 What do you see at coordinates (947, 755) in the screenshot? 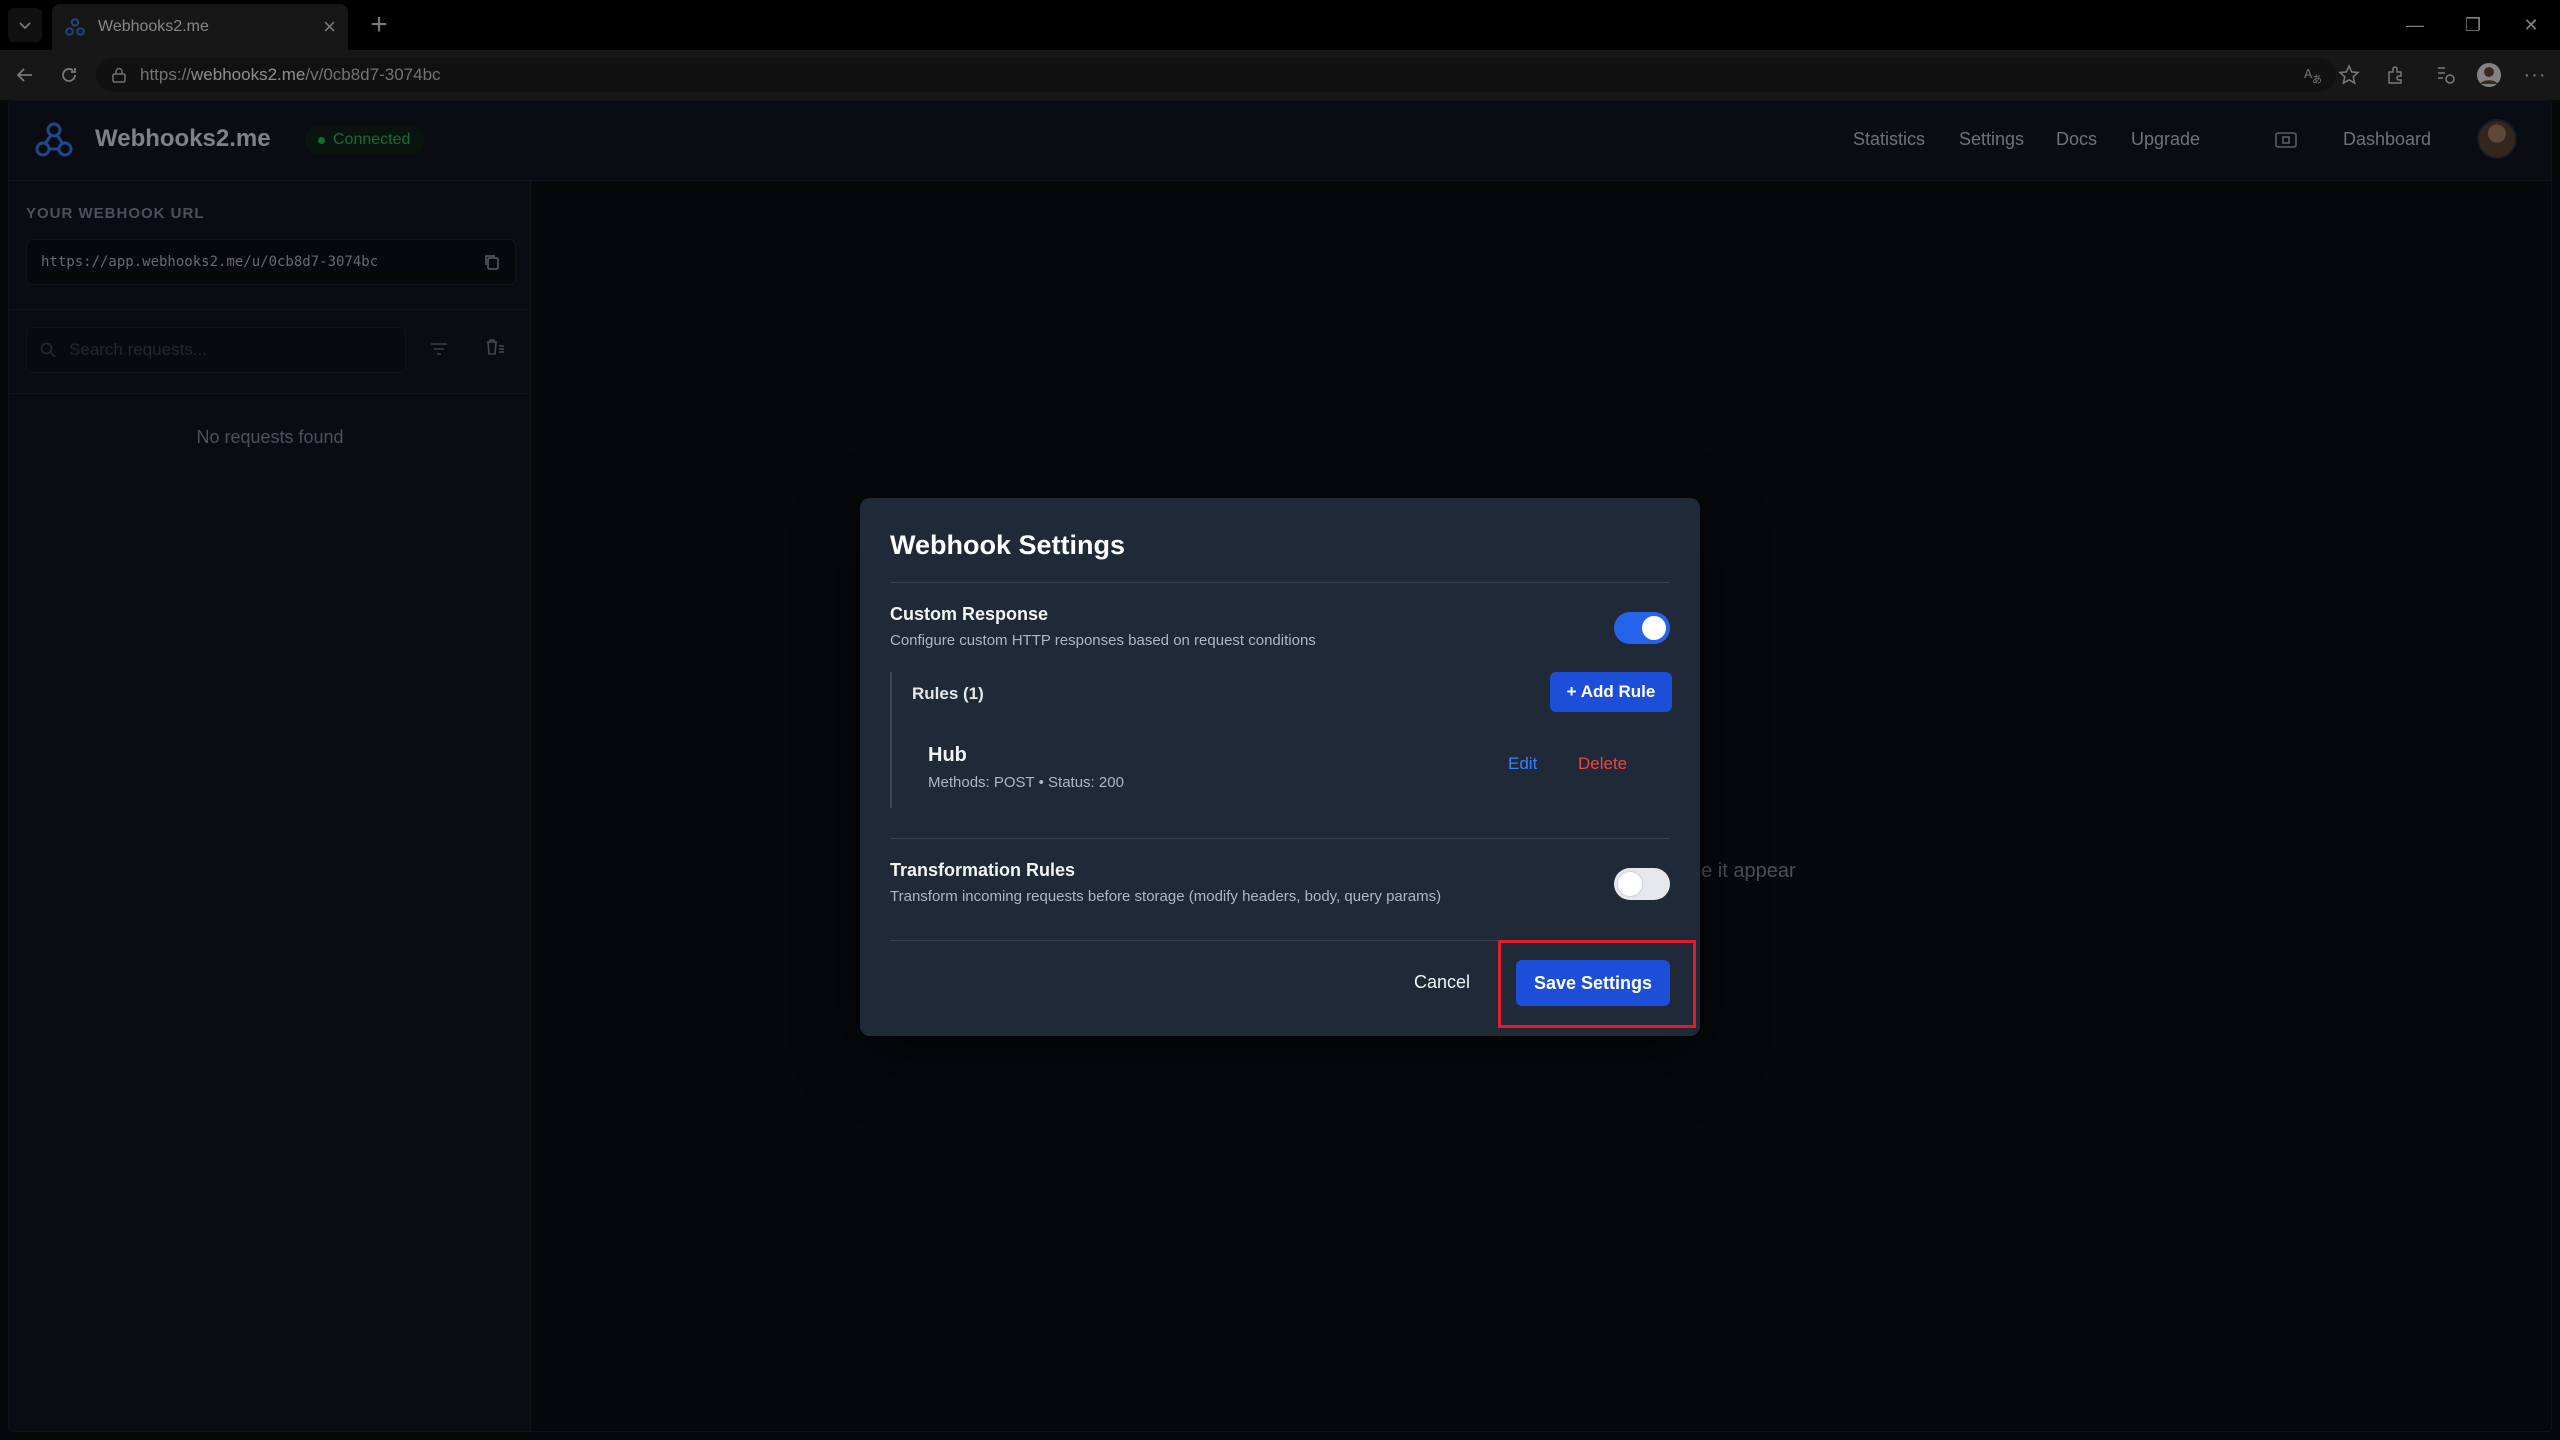
I see `rule-name: Hub` at bounding box center [947, 755].